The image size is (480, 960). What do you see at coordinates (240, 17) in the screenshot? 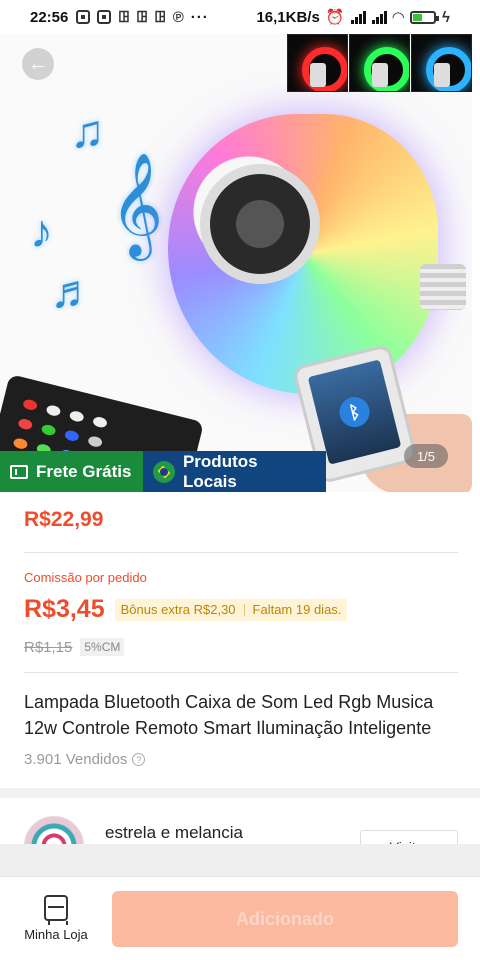
I see `status-bar: 22:56 ꖸ ꖸ ꖸ ℗ ··· 16,1KB/s ⏰ ◠ ϟ` at bounding box center [240, 17].